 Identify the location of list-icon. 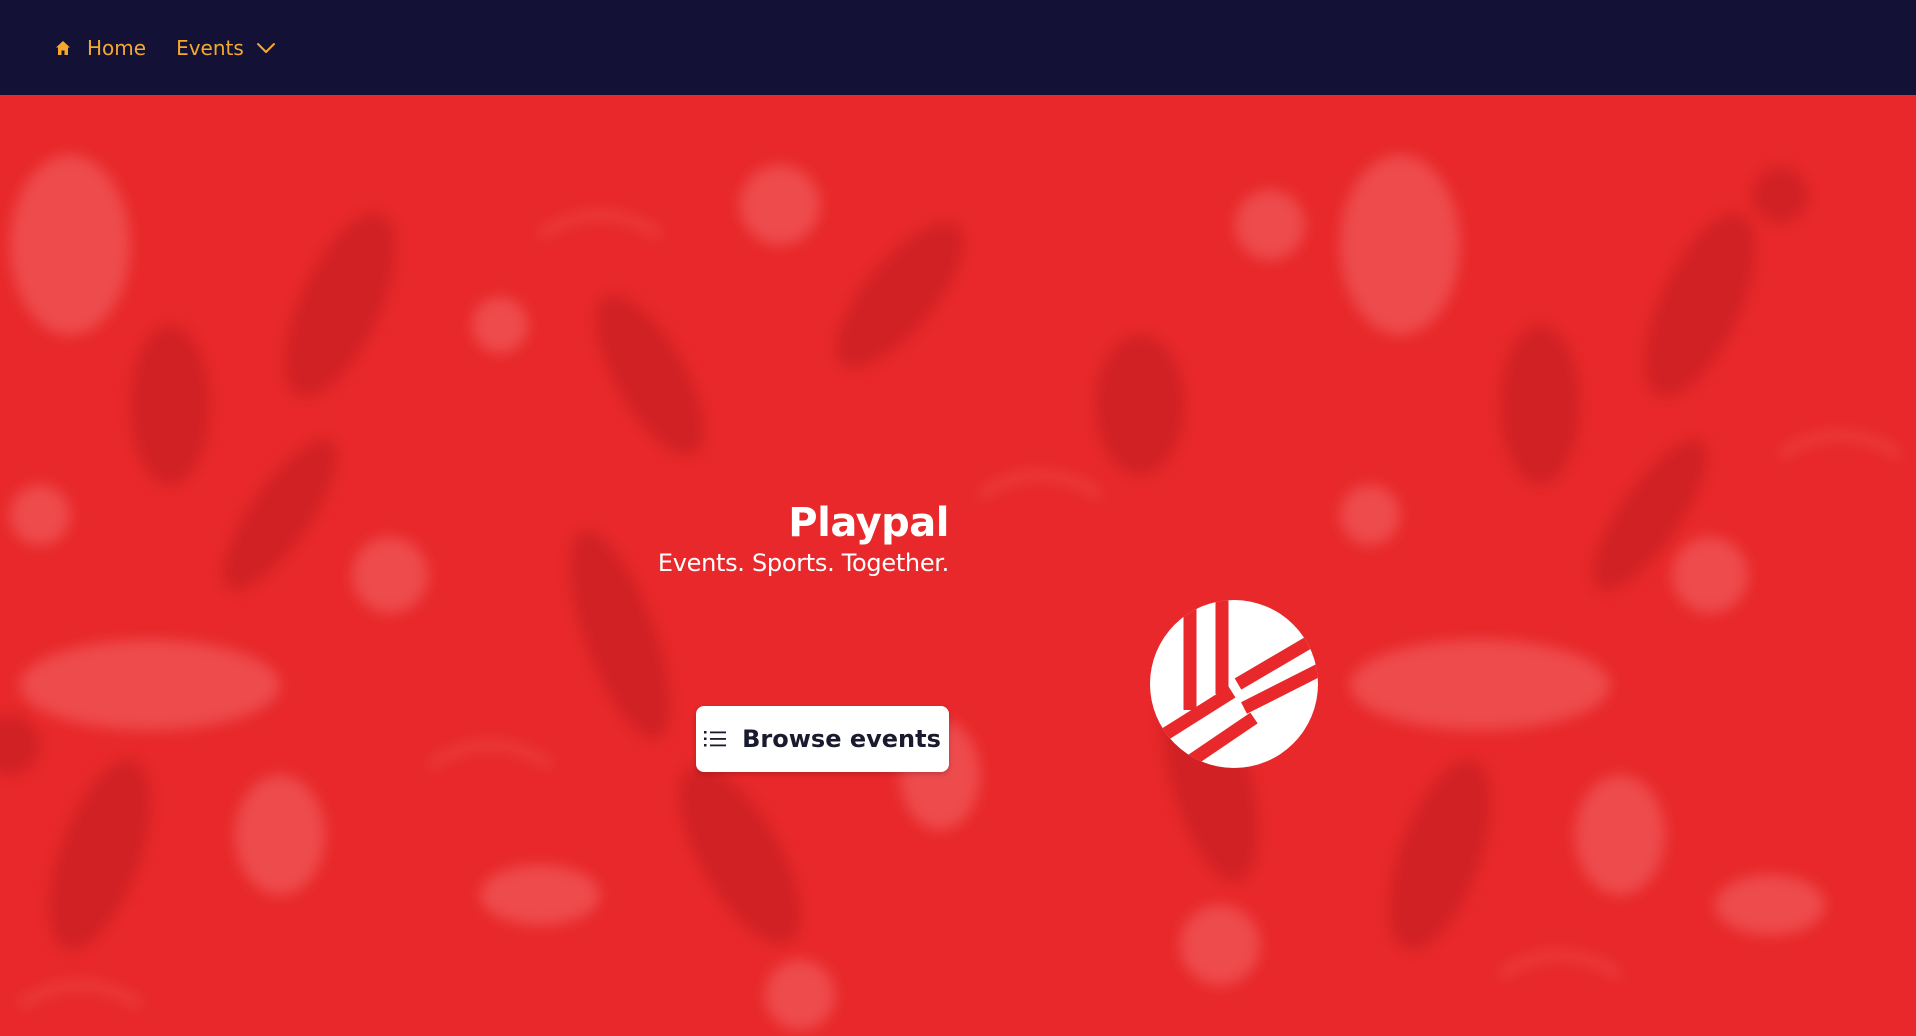
(715, 739).